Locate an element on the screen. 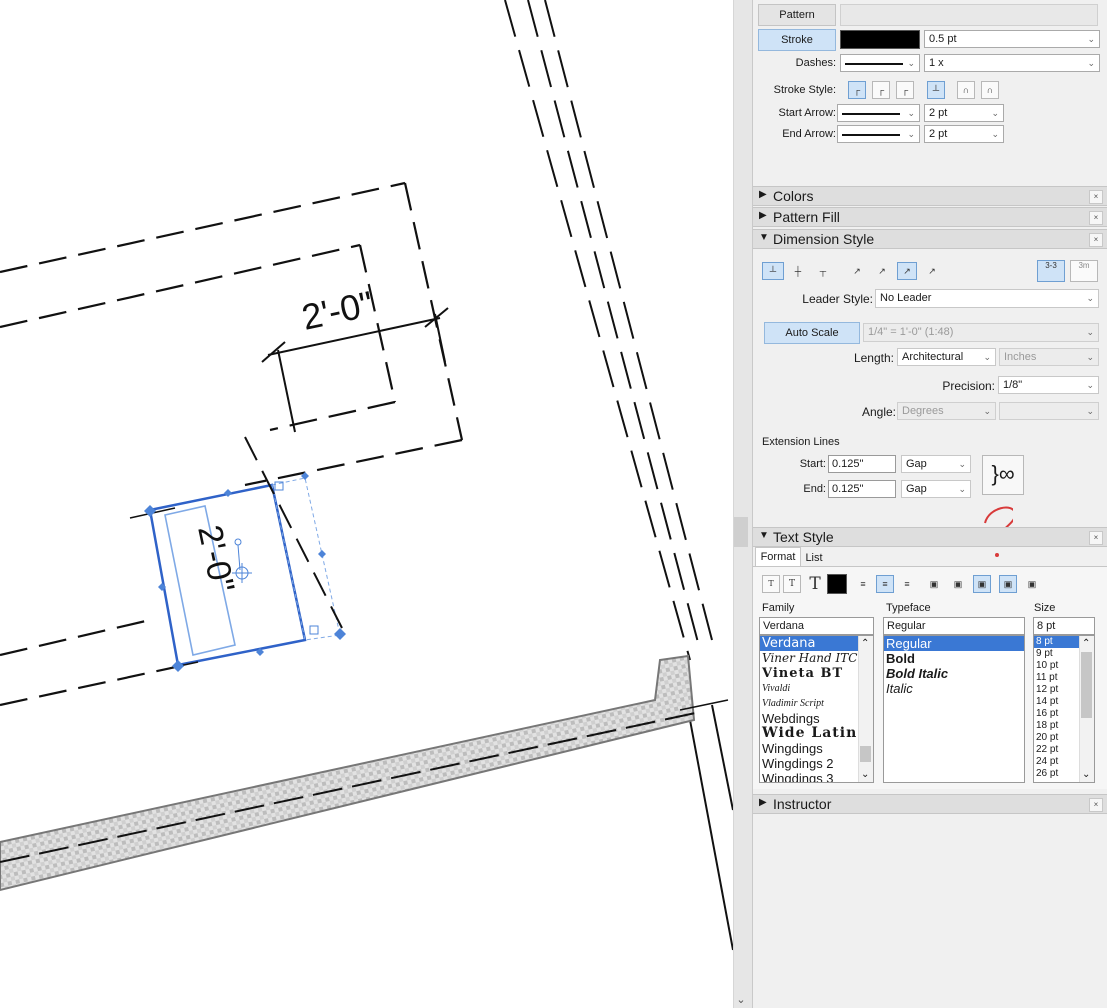 Image resolution: width=1107 pixels, height=1008 pixels. precision-select: 1/8" ⌄ is located at coordinates (1048, 385).